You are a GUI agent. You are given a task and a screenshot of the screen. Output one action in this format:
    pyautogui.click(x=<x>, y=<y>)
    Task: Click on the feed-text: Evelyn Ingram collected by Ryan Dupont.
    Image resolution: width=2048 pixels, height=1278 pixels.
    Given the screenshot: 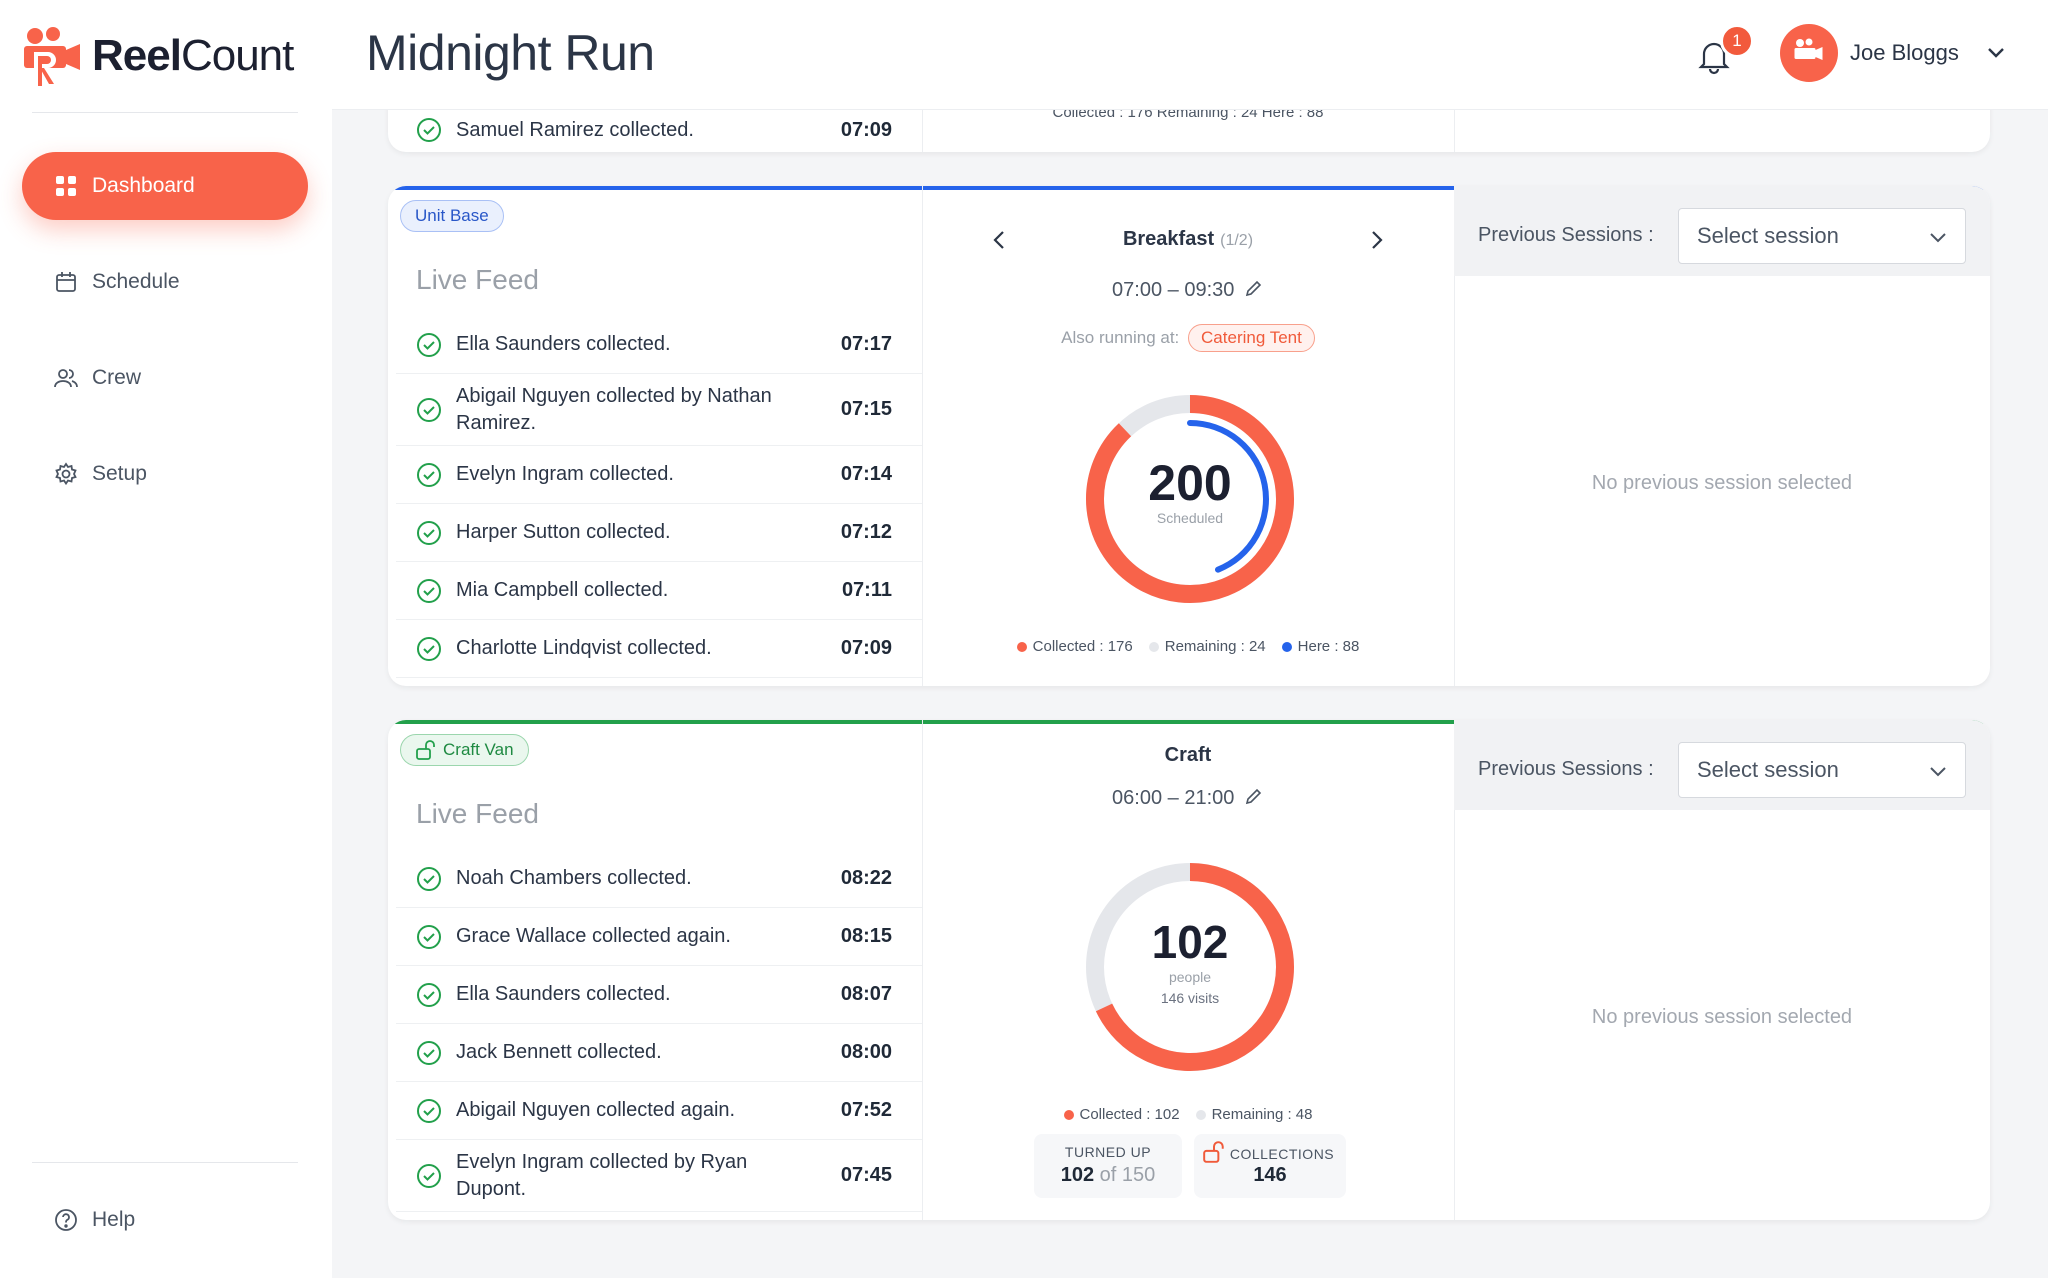 What is the action you would take?
    pyautogui.click(x=602, y=1175)
    